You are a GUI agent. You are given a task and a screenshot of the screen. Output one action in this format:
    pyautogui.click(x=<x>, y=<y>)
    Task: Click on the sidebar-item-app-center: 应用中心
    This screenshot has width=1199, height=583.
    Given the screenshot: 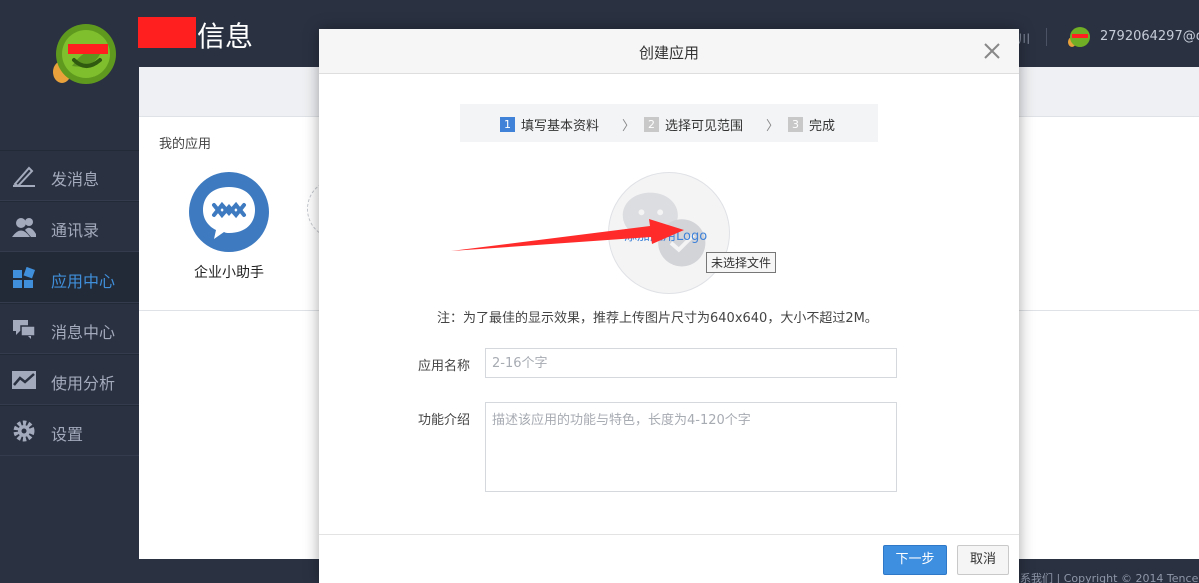 What is the action you would take?
    pyautogui.click(x=69, y=277)
    